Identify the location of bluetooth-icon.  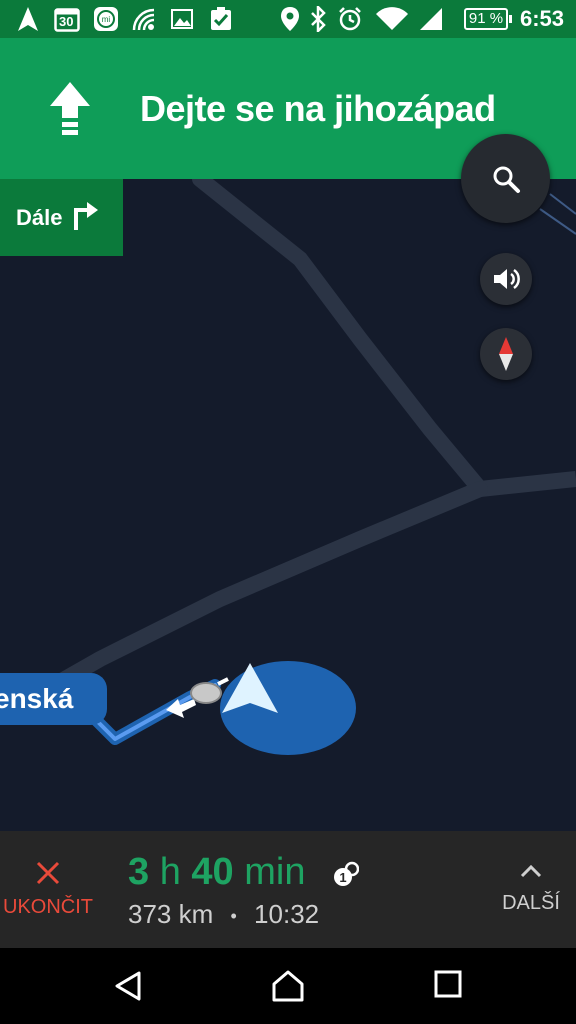
(318, 19).